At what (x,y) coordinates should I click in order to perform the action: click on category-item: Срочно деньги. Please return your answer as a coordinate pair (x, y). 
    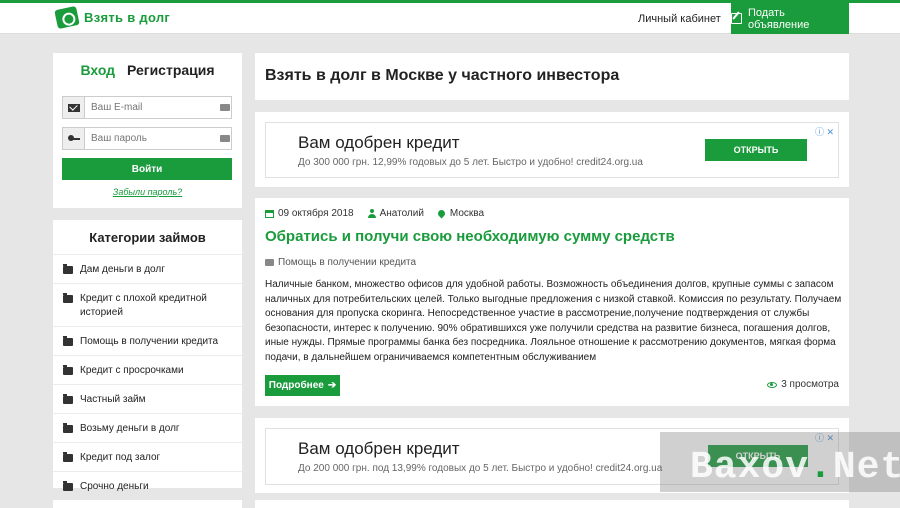
    Looking at the image, I should click on (147, 485).